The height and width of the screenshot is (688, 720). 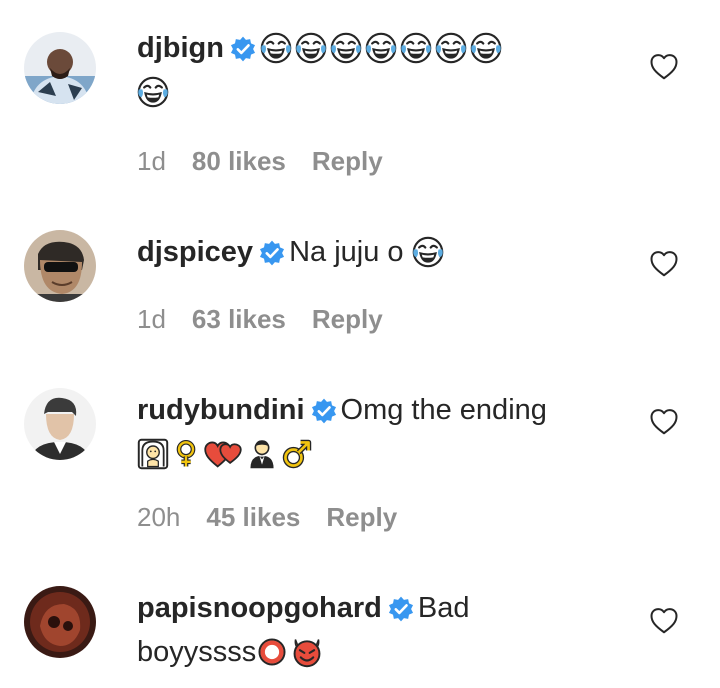 What do you see at coordinates (377, 630) in the screenshot?
I see `comment-text: papisnoopgohard Bad boyyssss` at bounding box center [377, 630].